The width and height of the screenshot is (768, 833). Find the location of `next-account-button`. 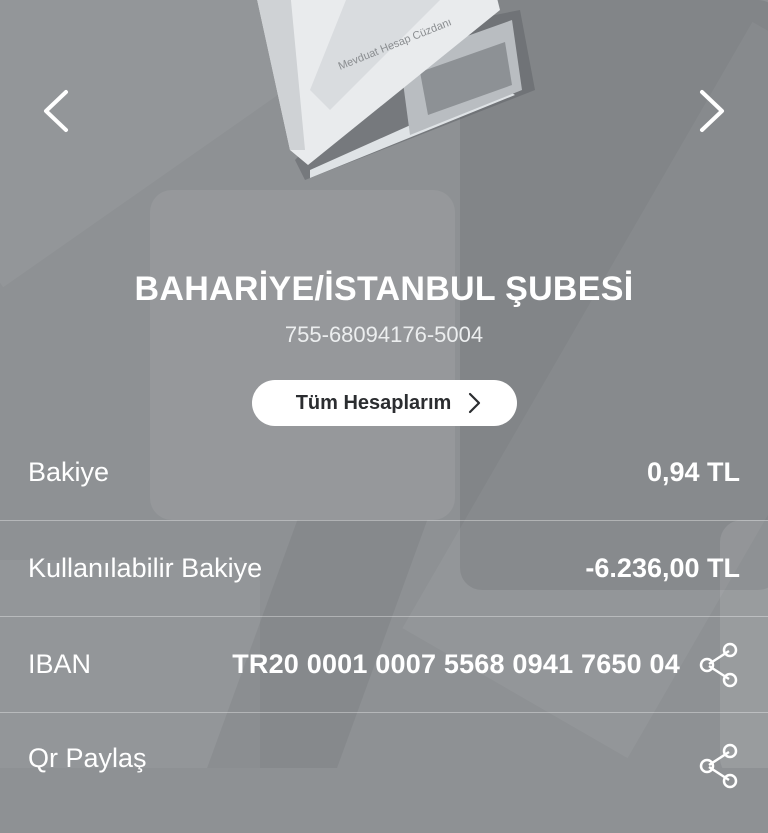

next-account-button is located at coordinates (712, 111).